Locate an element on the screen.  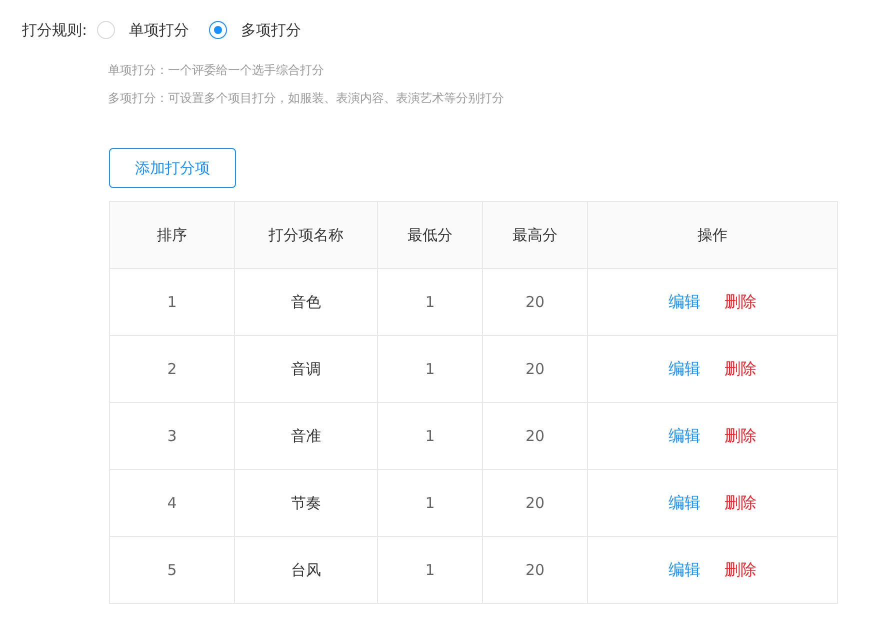
column-header: 排序 is located at coordinates (172, 235).